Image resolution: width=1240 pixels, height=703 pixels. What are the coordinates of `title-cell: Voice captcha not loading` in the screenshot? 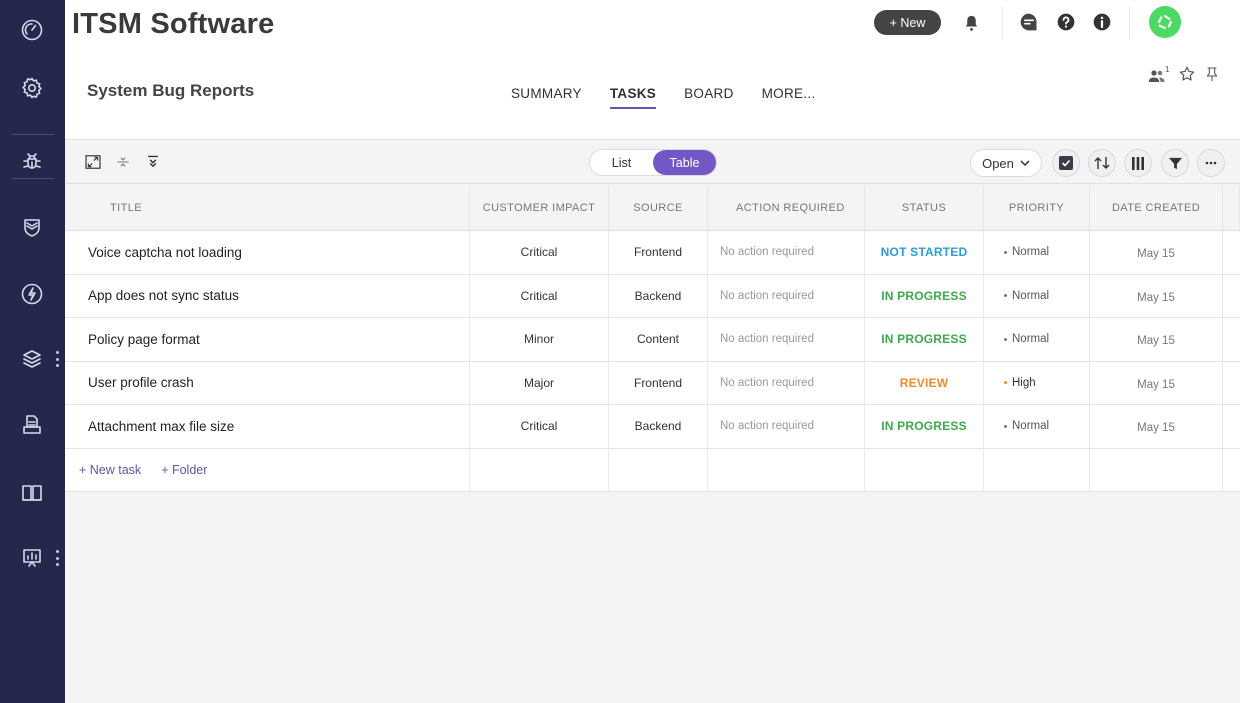 It's located at (267, 252).